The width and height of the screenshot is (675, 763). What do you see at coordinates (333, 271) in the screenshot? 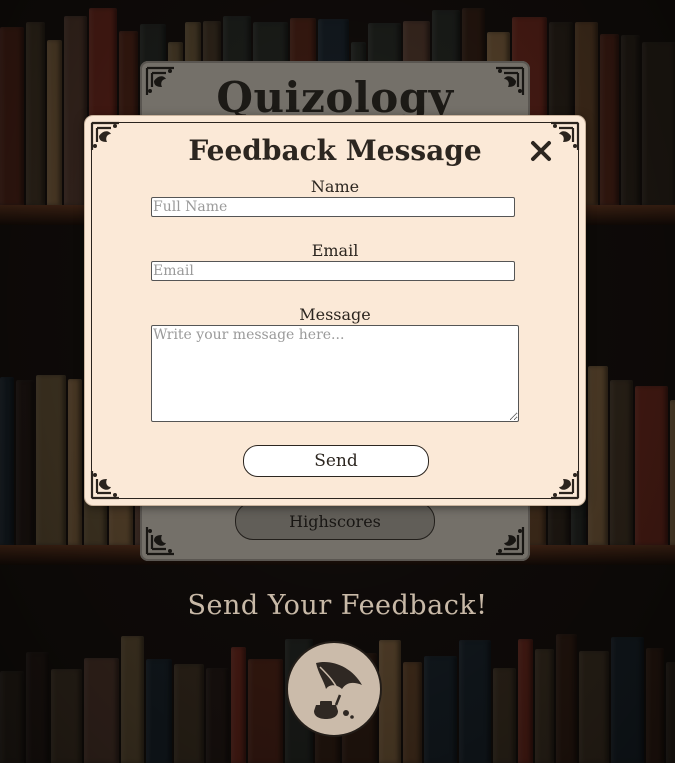
I see `email-field` at bounding box center [333, 271].